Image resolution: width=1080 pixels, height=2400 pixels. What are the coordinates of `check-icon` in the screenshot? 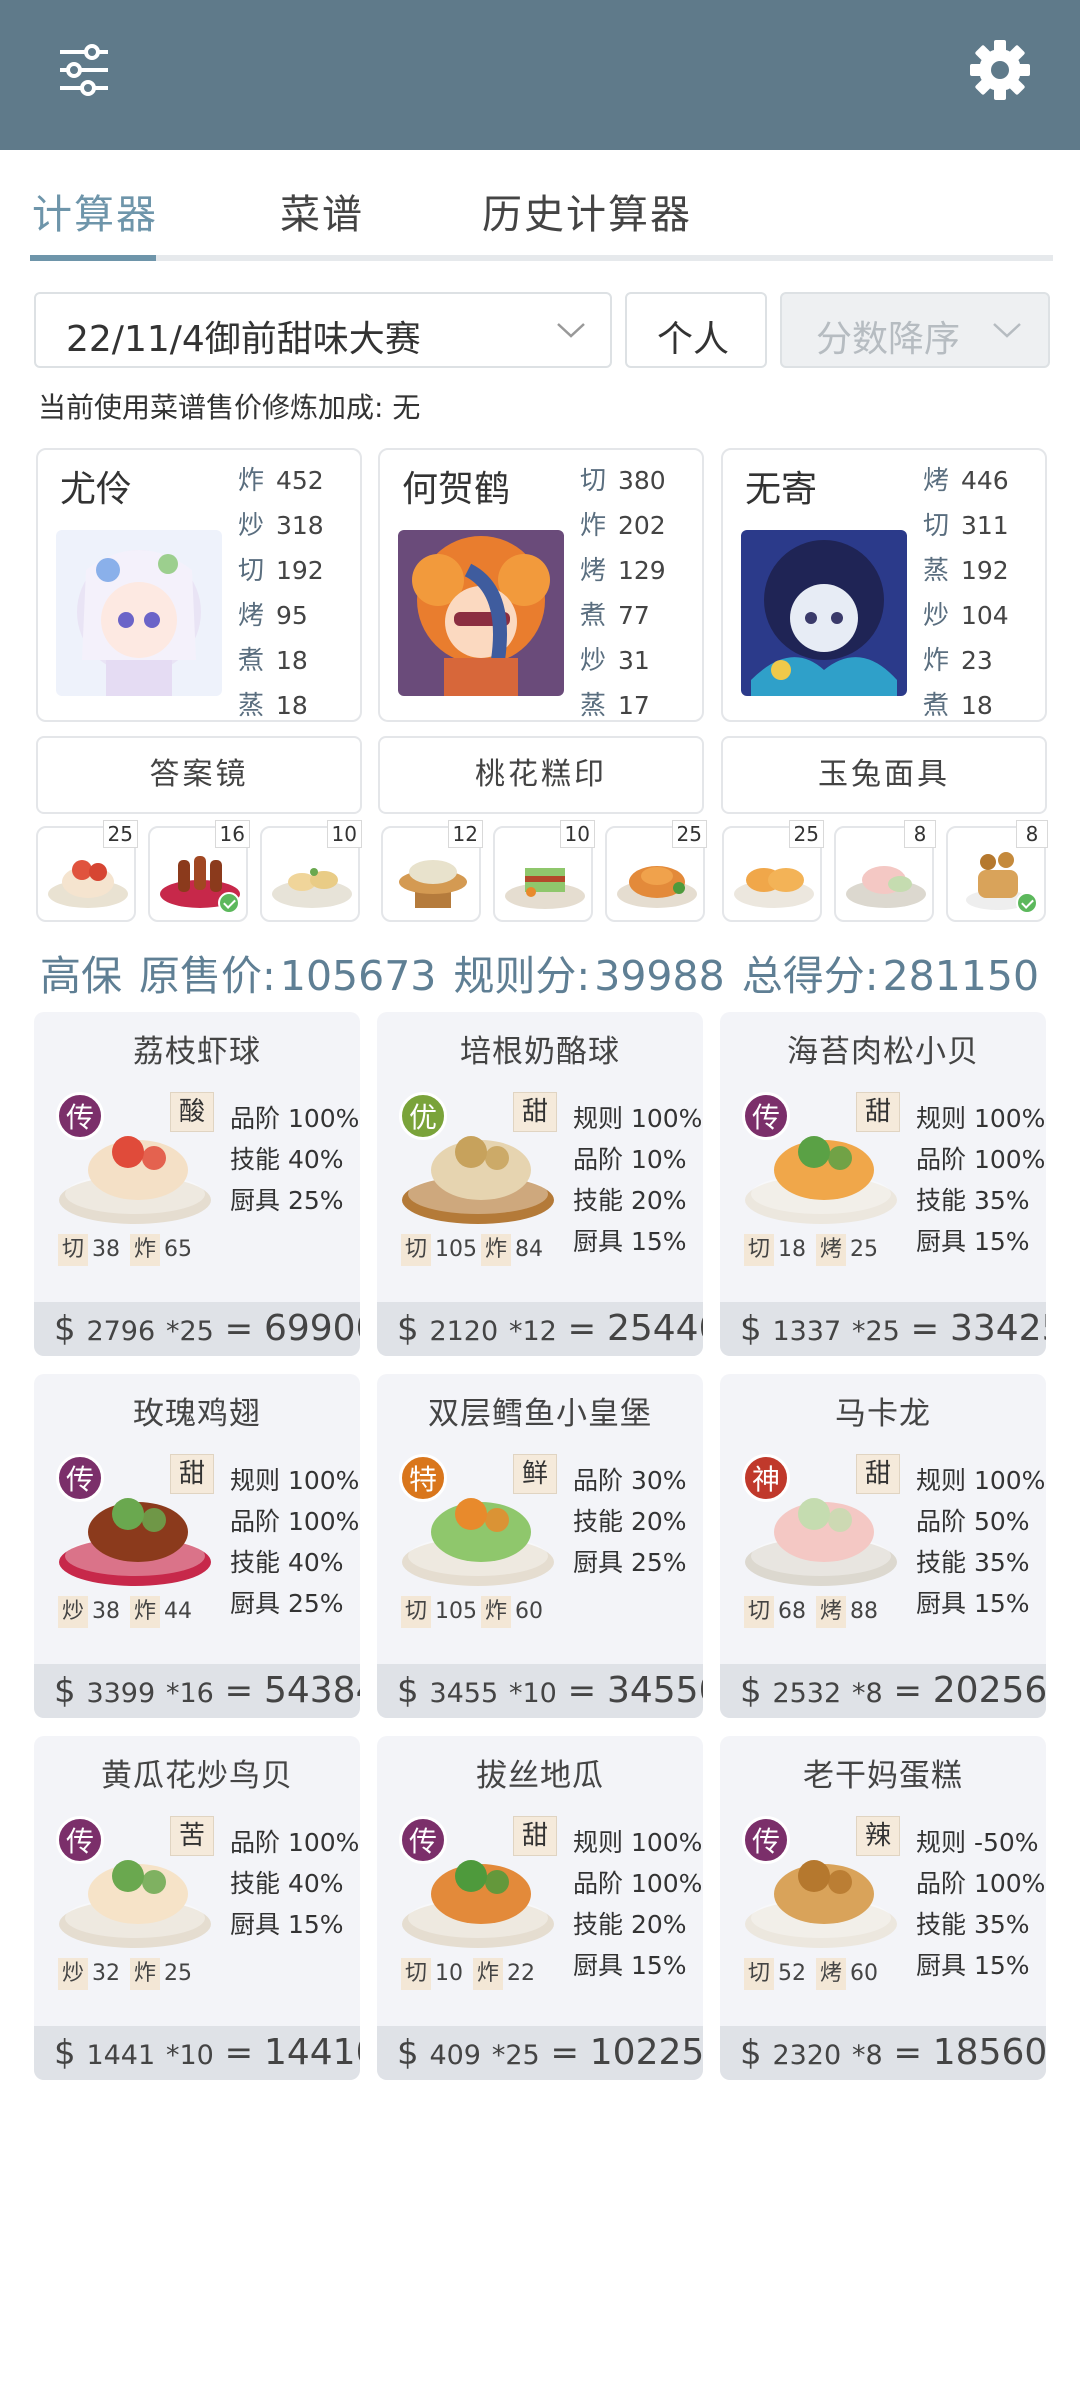 It's located at (229, 903).